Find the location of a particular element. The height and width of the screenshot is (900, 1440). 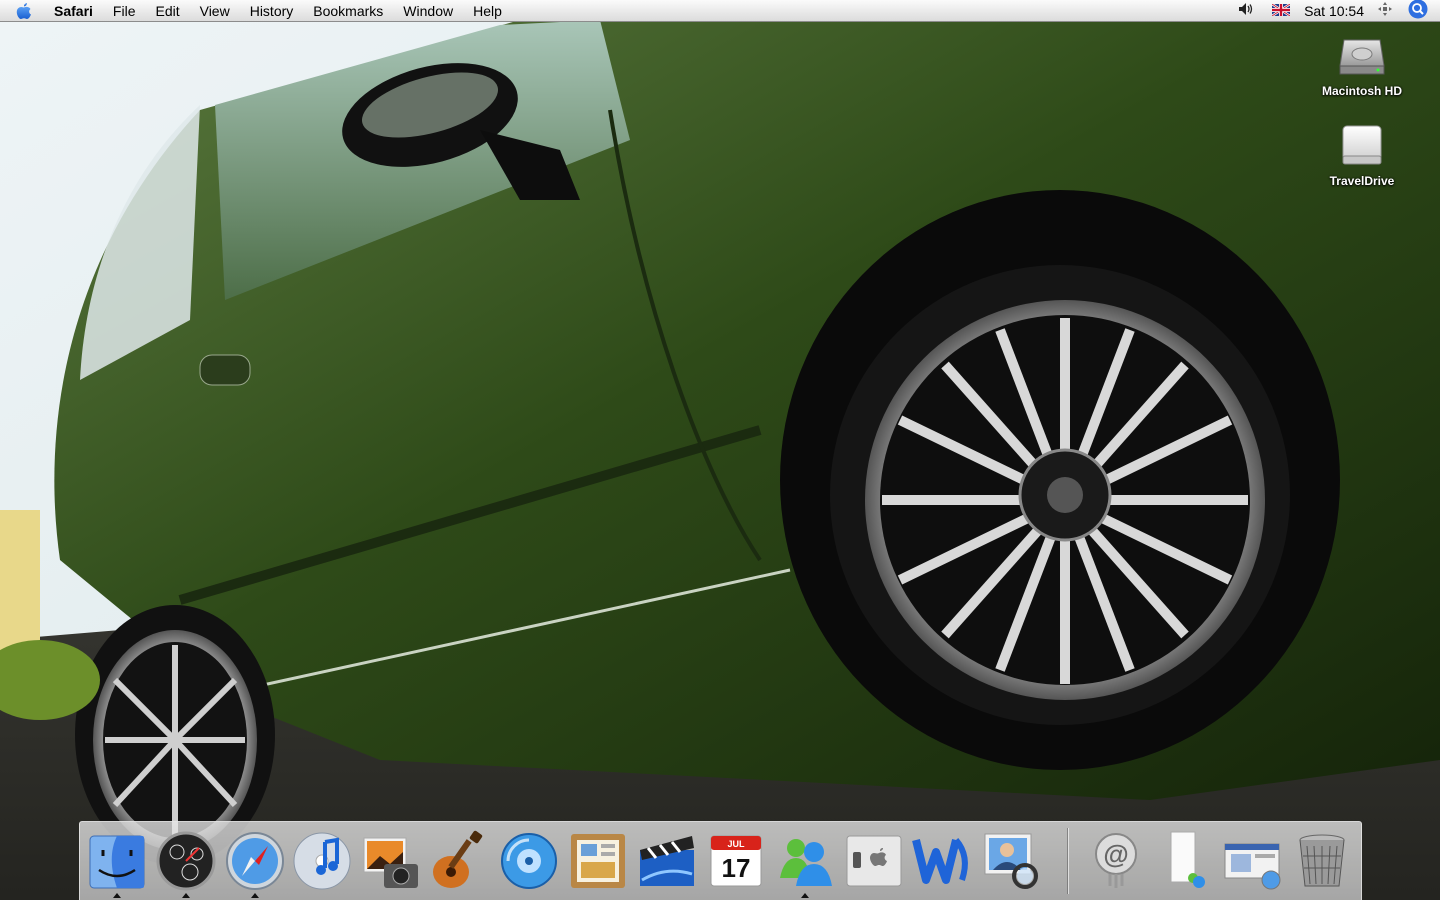

menu-view: View is located at coordinates (215, 11).